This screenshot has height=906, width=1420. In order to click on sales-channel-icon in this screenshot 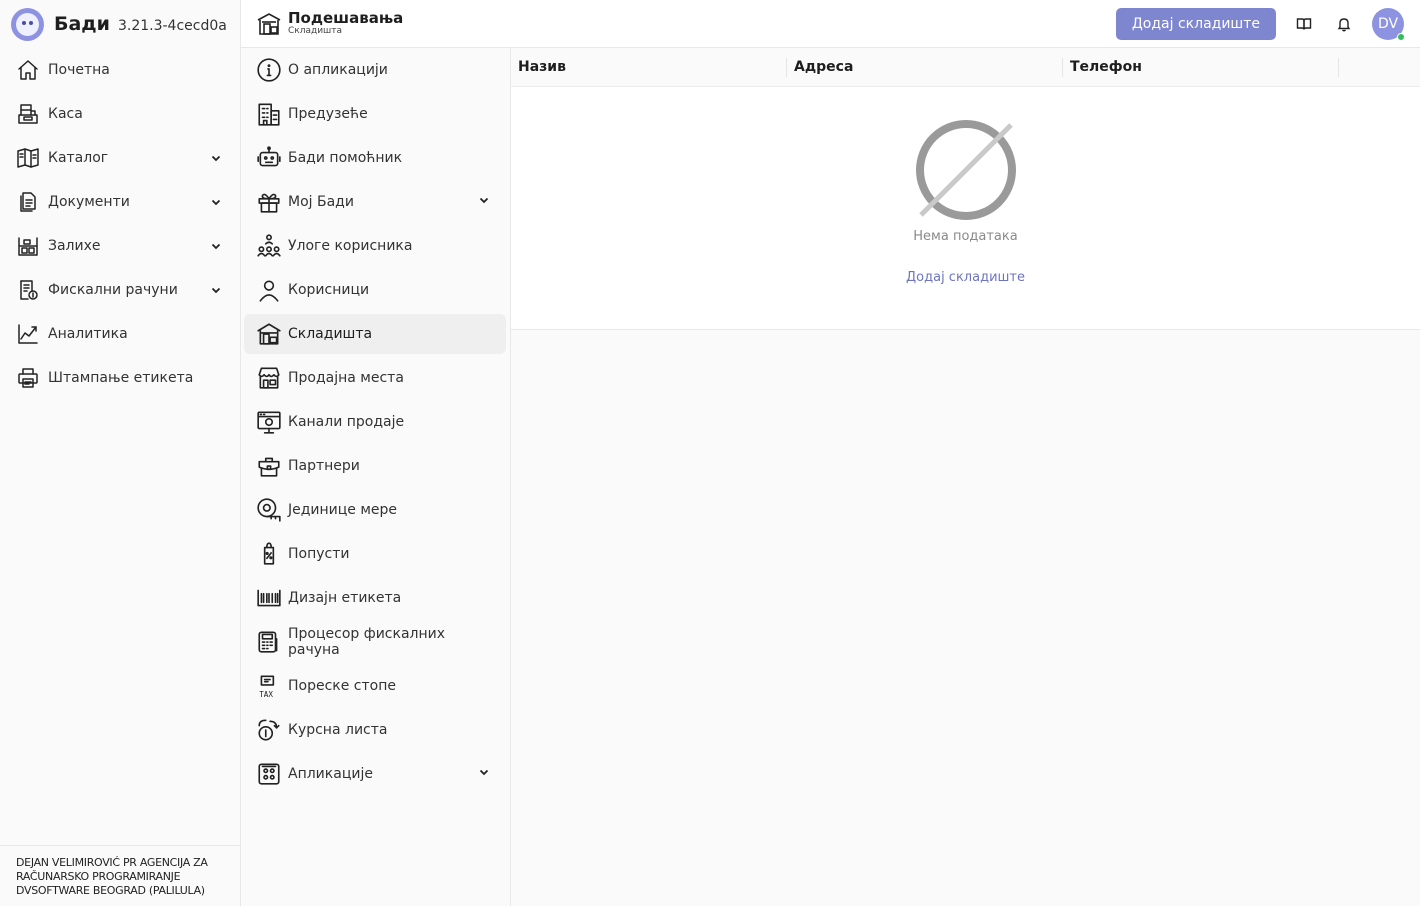, I will do `click(269, 422)`.